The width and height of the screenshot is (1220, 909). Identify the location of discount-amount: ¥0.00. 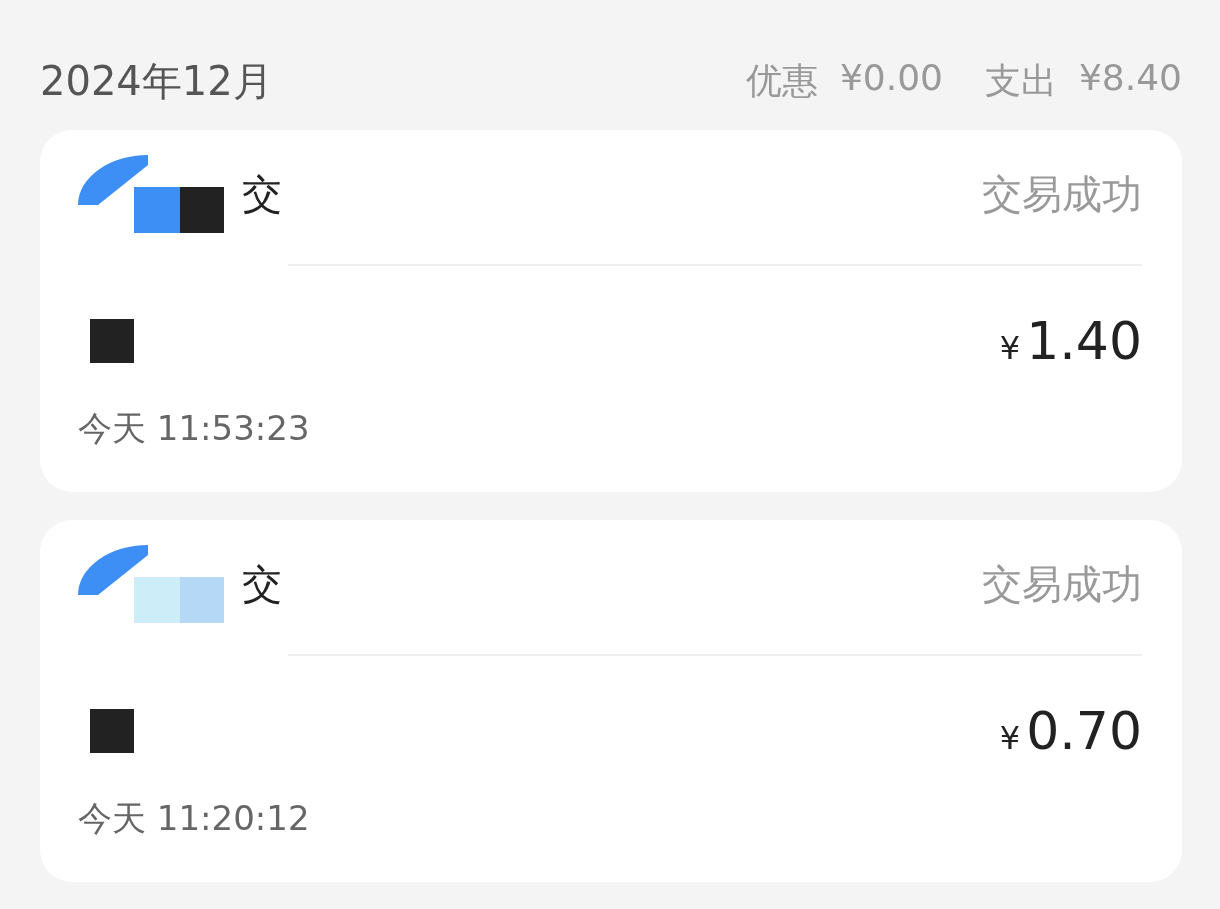
(891, 78).